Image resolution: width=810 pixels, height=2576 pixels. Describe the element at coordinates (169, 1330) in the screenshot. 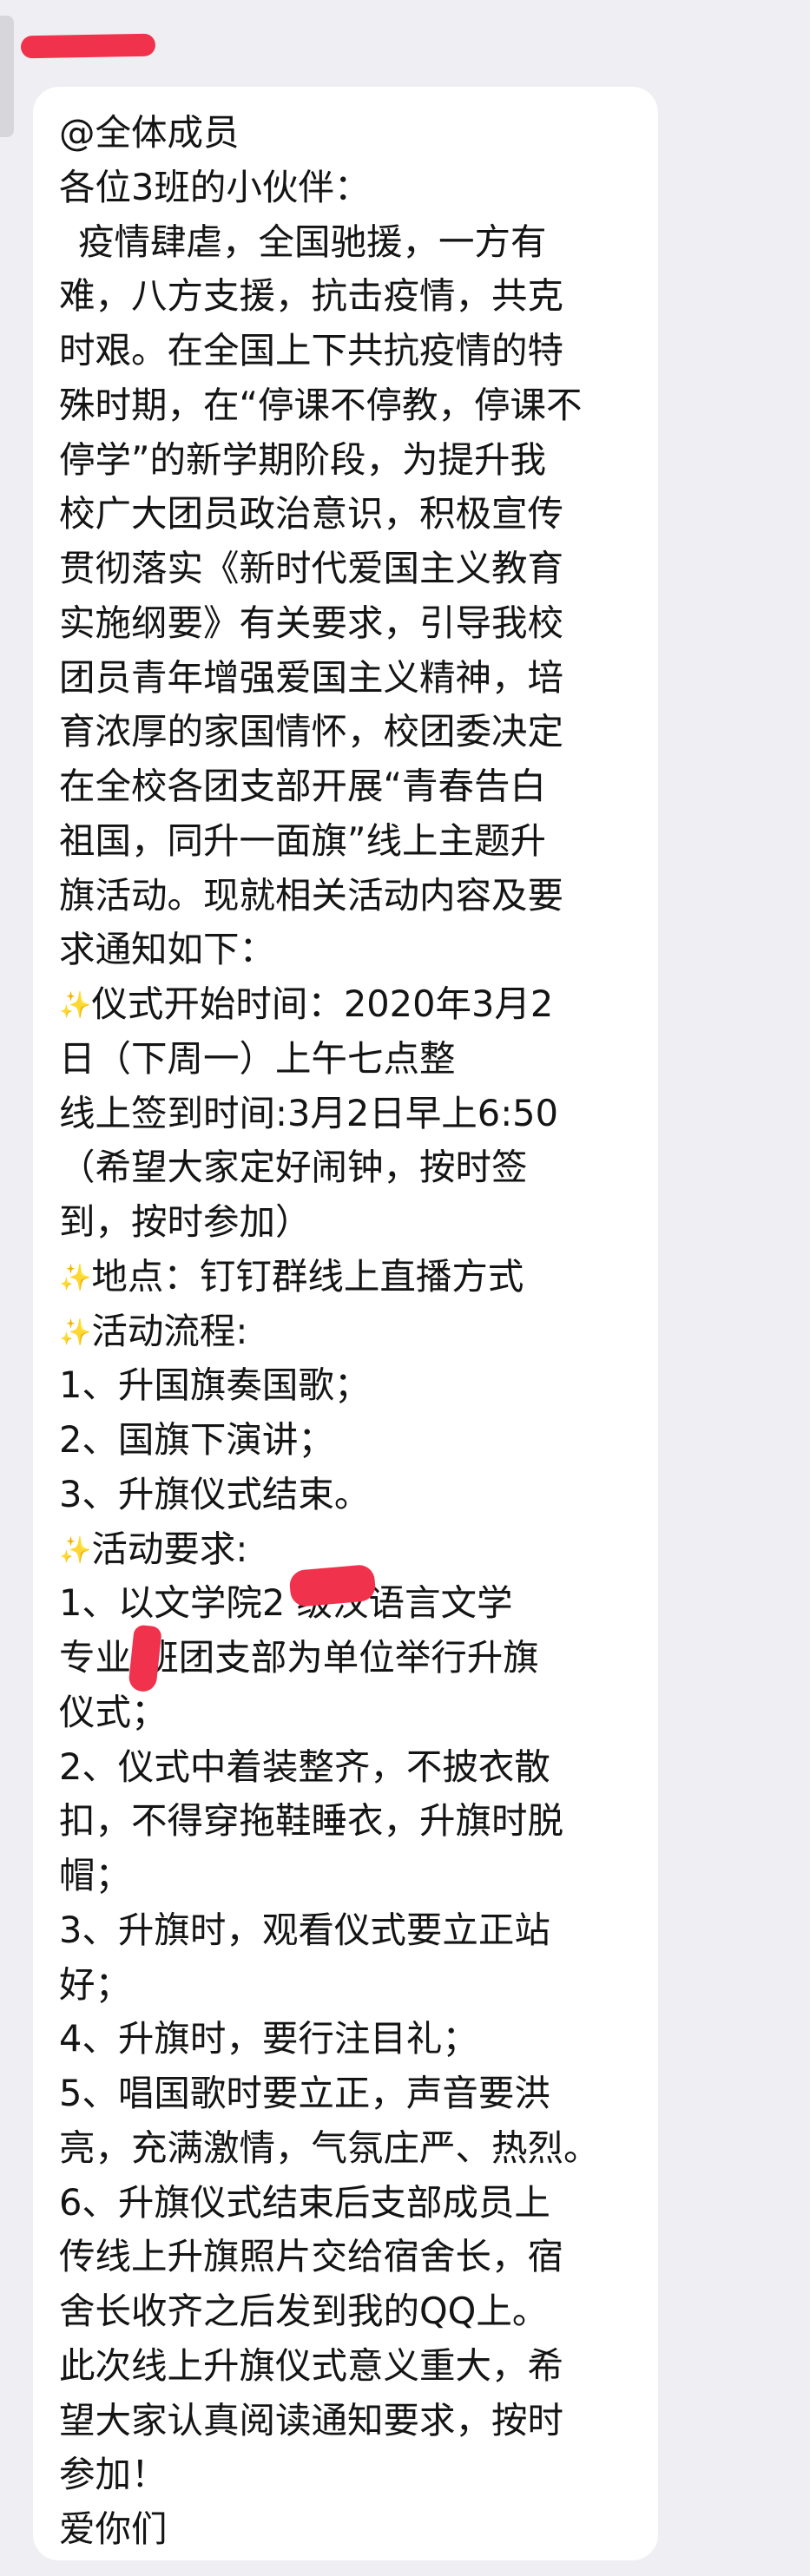

I see `message-line-text: 活动流程:` at that location.